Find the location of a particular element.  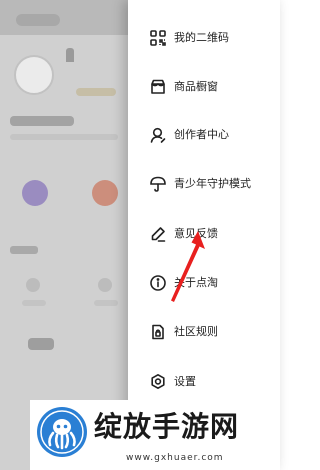

qrcode-icon is located at coordinates (158, 38).